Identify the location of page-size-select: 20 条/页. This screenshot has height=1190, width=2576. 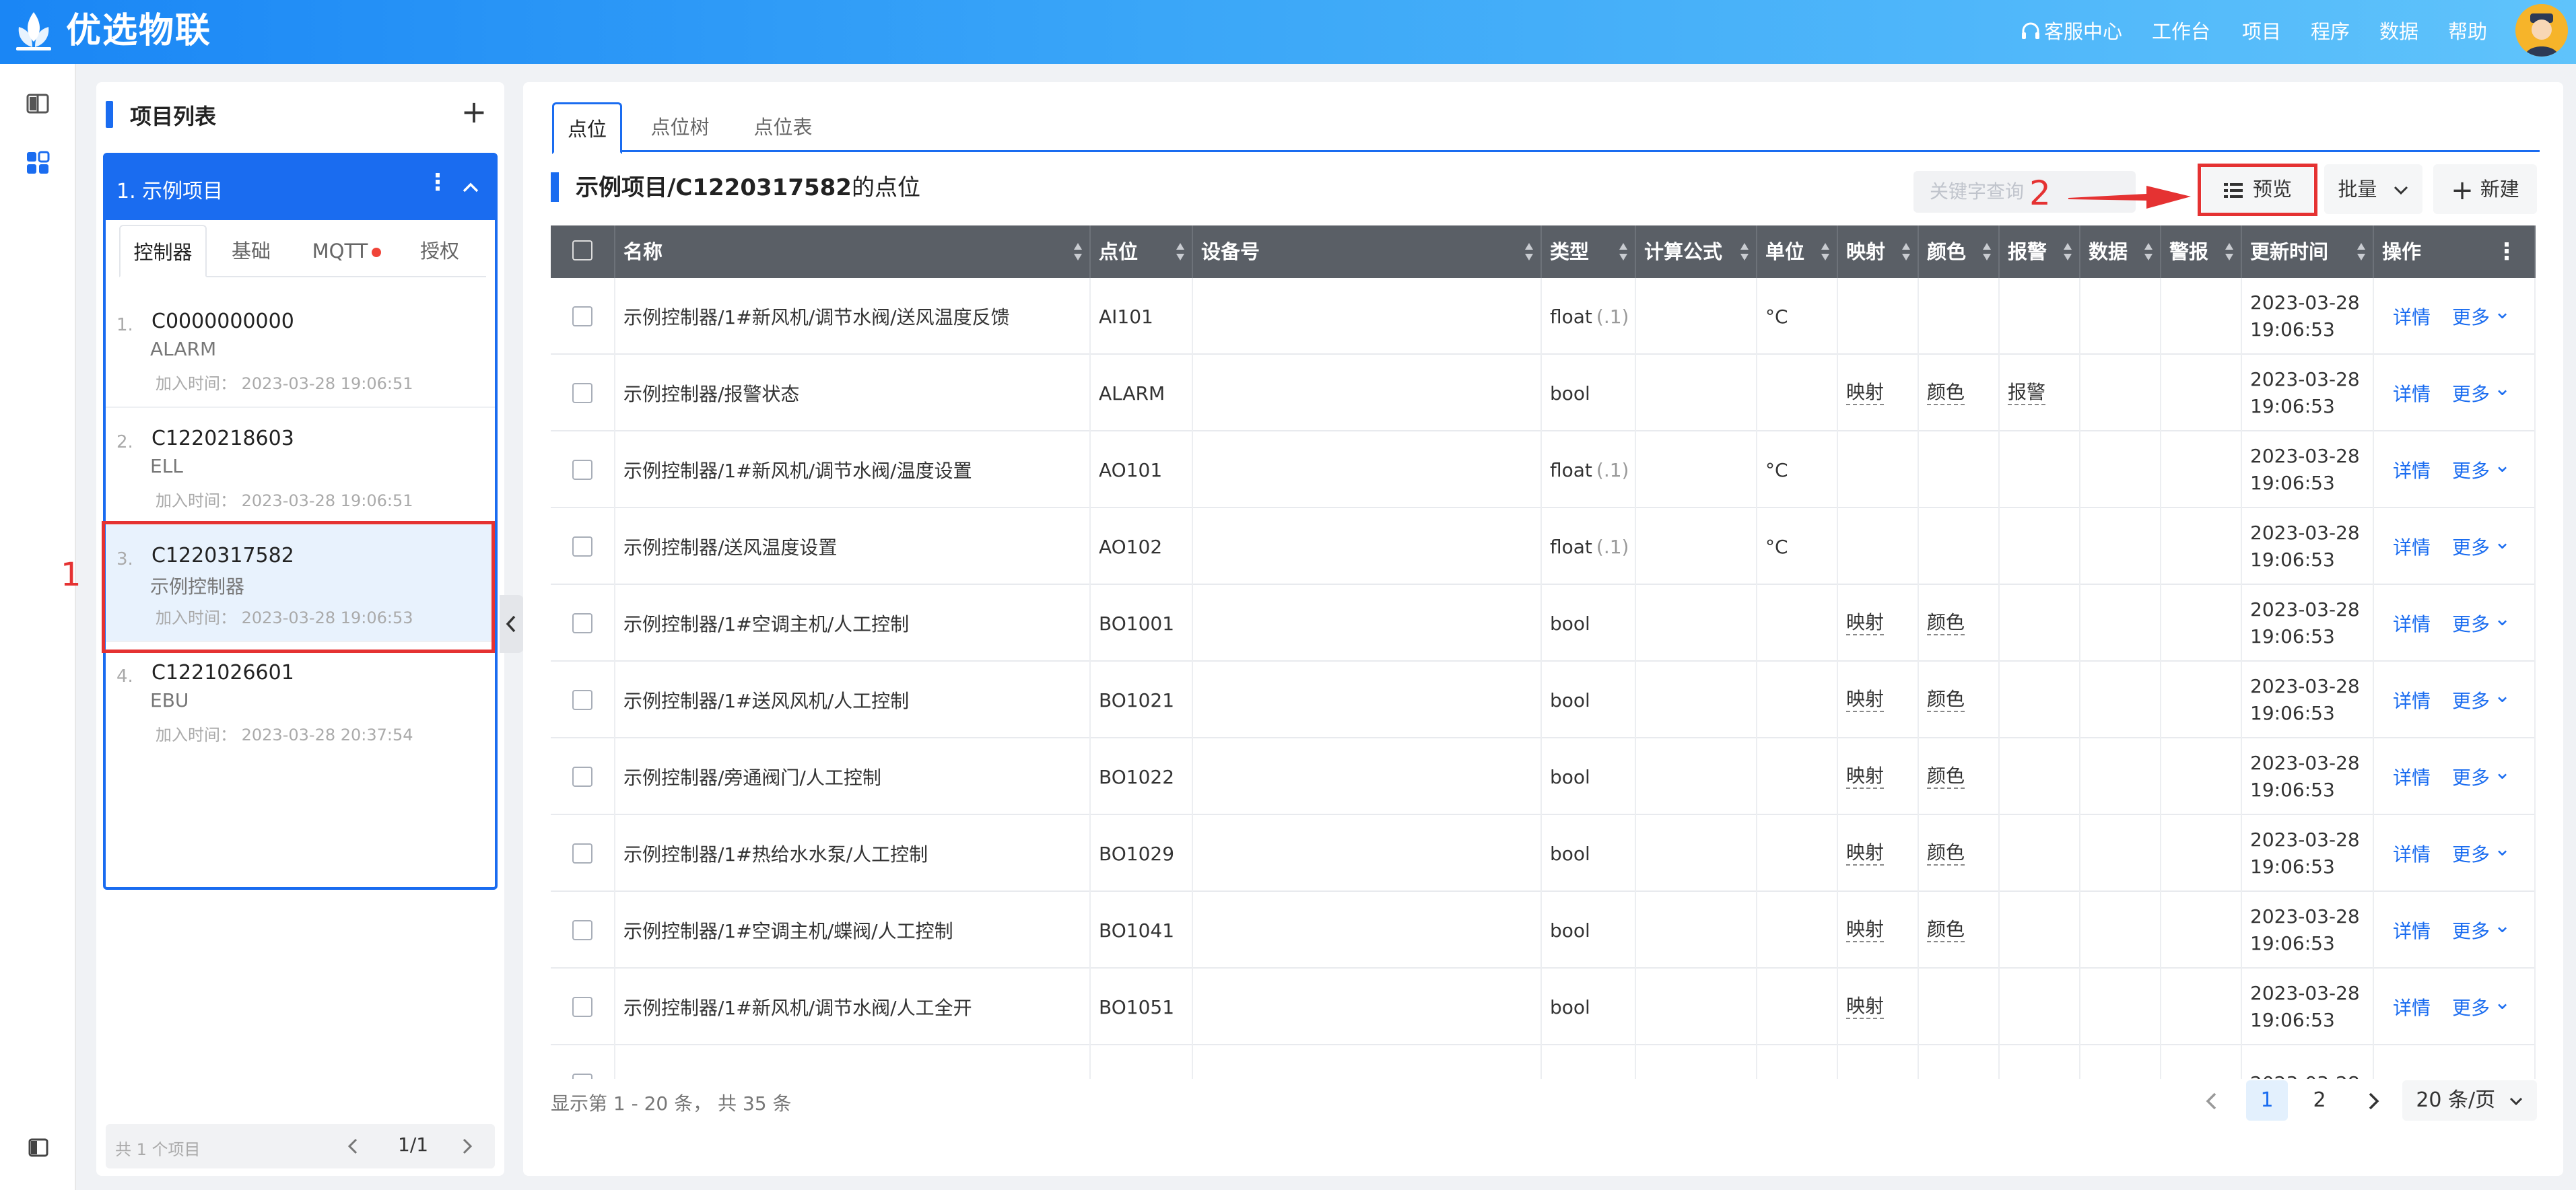
(2469, 1100).